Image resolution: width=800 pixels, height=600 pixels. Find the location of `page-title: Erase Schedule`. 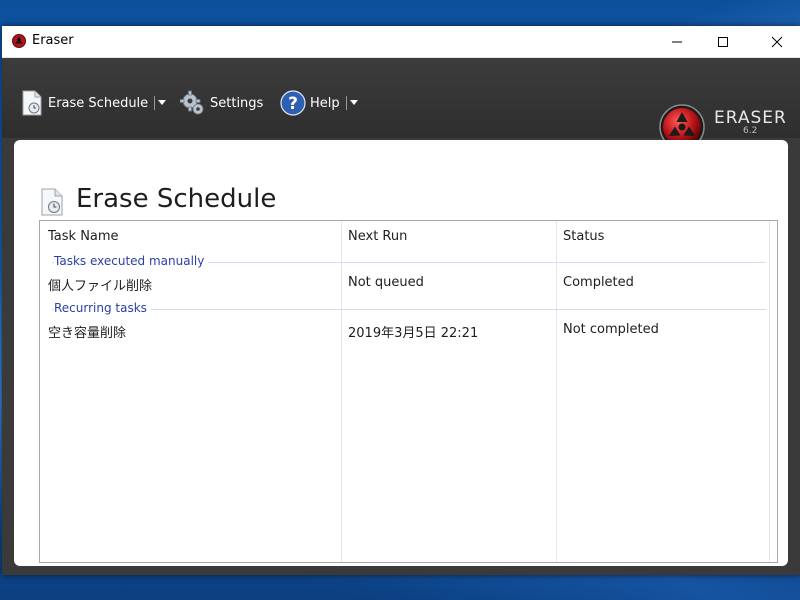

page-title: Erase Schedule is located at coordinates (176, 199).